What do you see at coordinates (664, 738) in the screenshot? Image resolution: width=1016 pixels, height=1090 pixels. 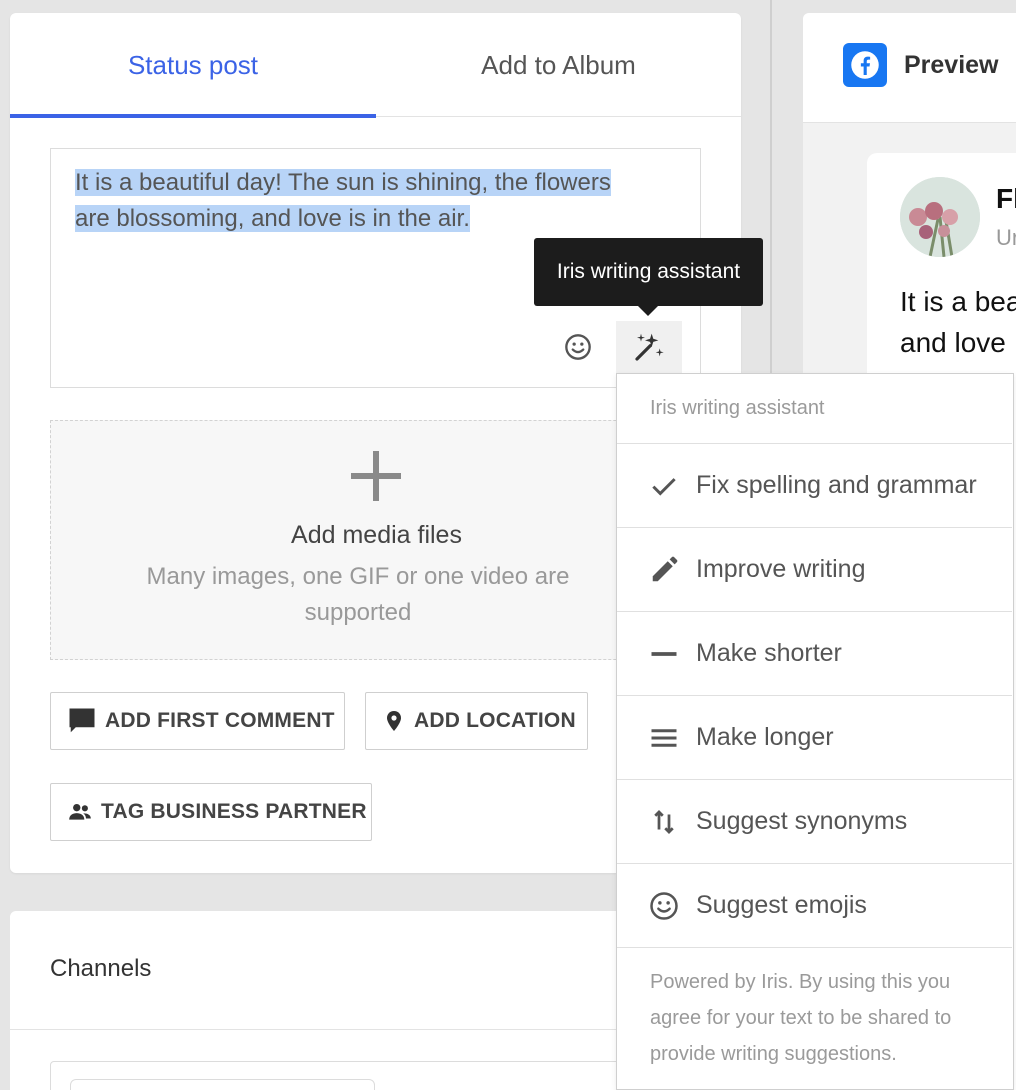 I see `lines-icon` at bounding box center [664, 738].